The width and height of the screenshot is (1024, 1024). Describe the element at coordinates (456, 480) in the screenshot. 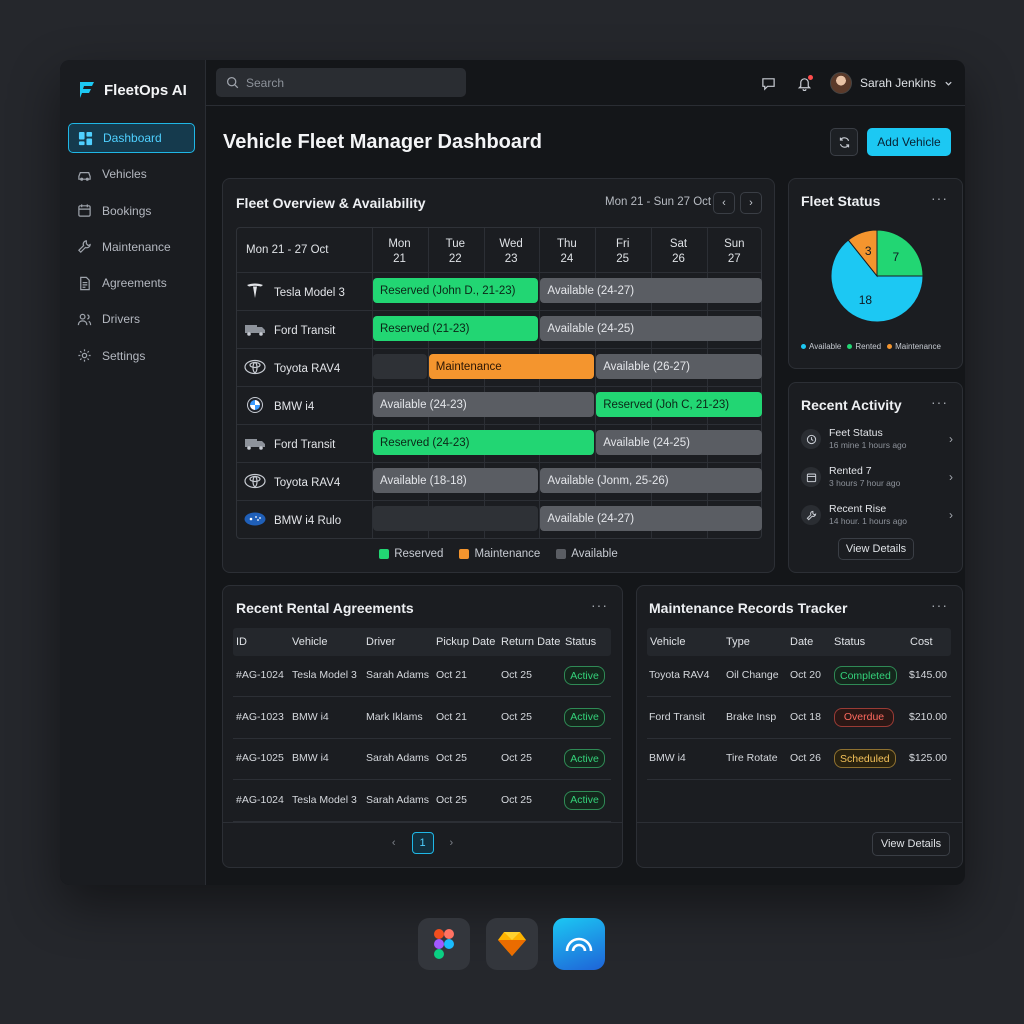

I see `booking-bar-available: Available (18-18)` at that location.